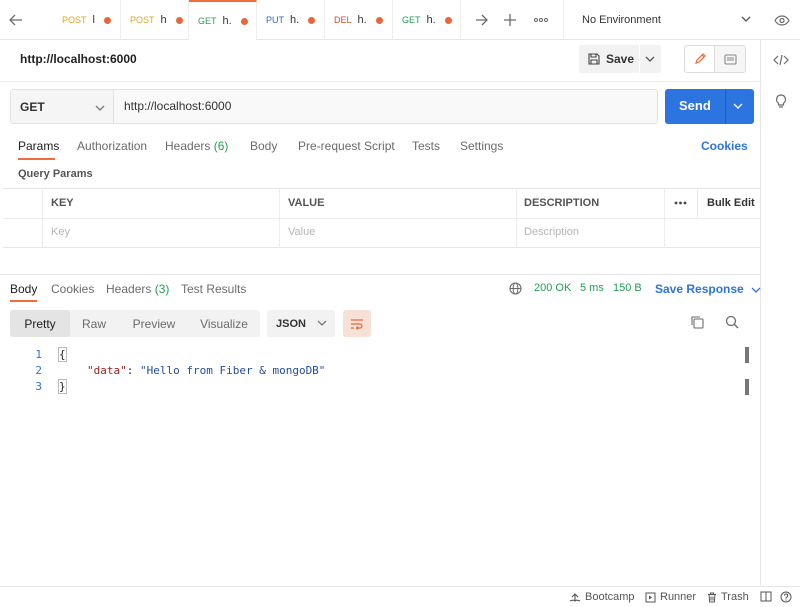 Image resolution: width=800 pixels, height=607 pixels. Describe the element at coordinates (154, 323) in the screenshot. I see `view-preview: Preview` at that location.